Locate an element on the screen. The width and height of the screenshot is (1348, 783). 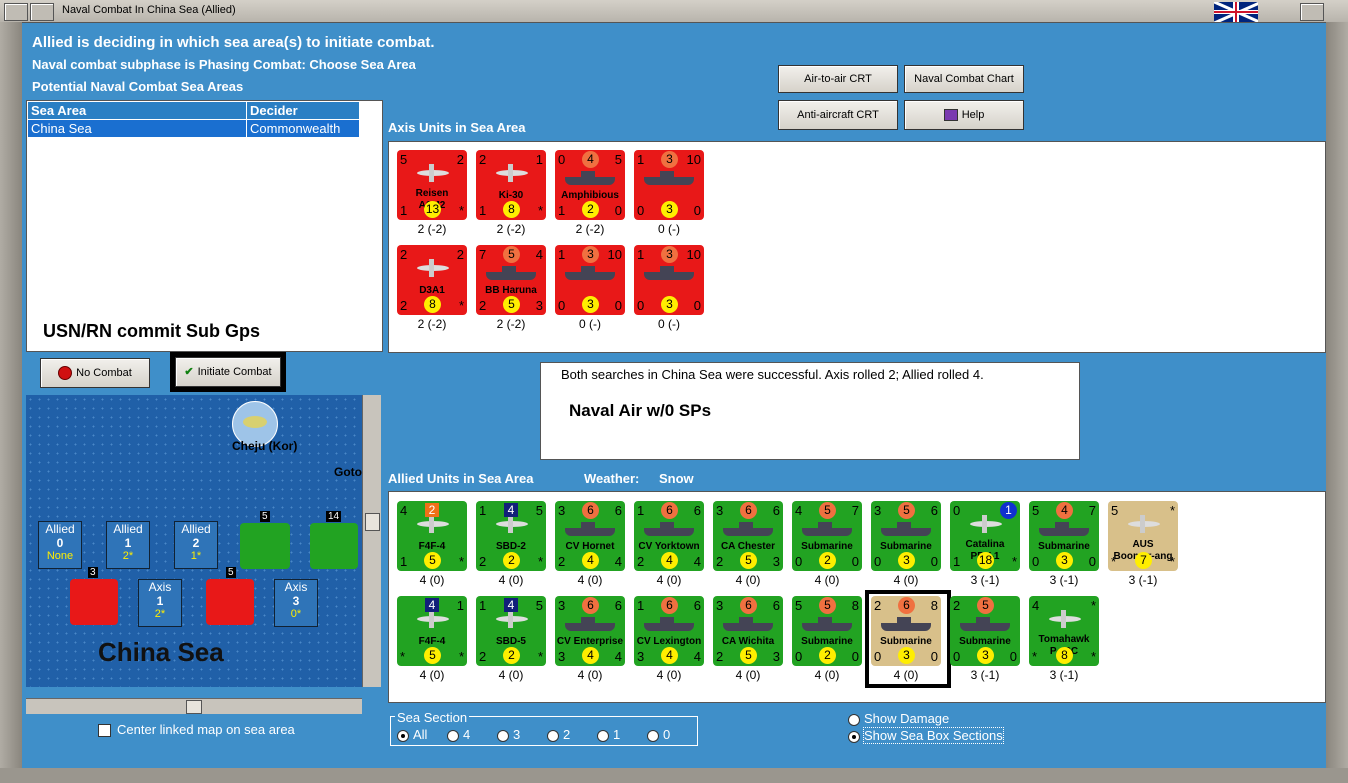
allied-counter: 2 8 0 0 Submarine 3 6 is located at coordinates (906, 631).